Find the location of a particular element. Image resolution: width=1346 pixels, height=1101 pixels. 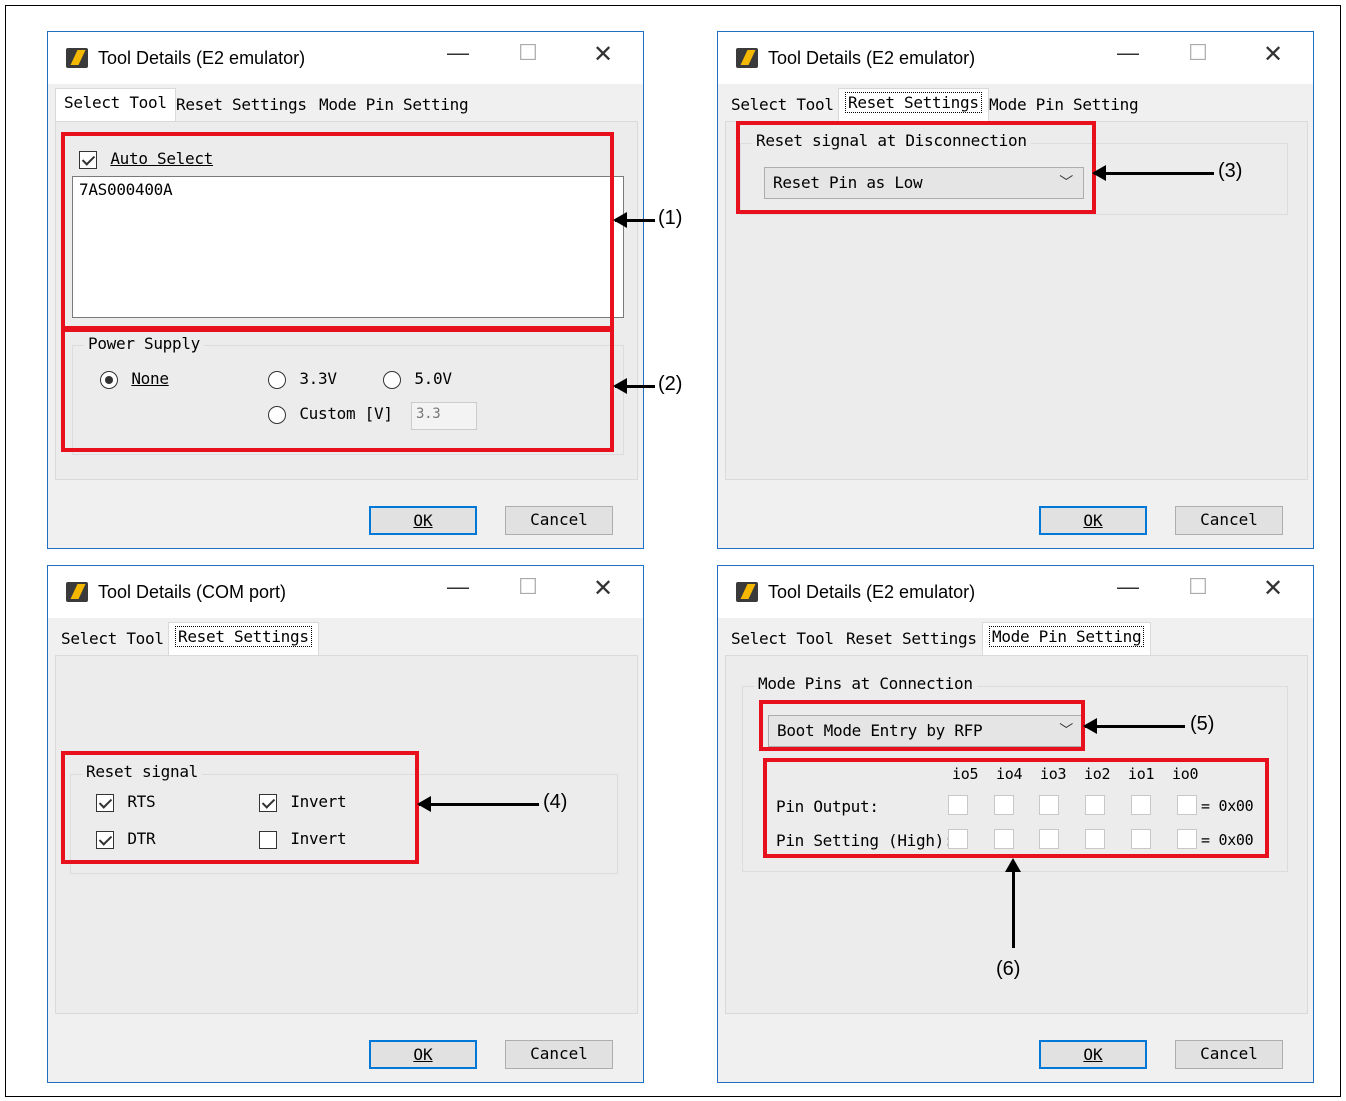

callout-5: (5) is located at coordinates (1202, 724).